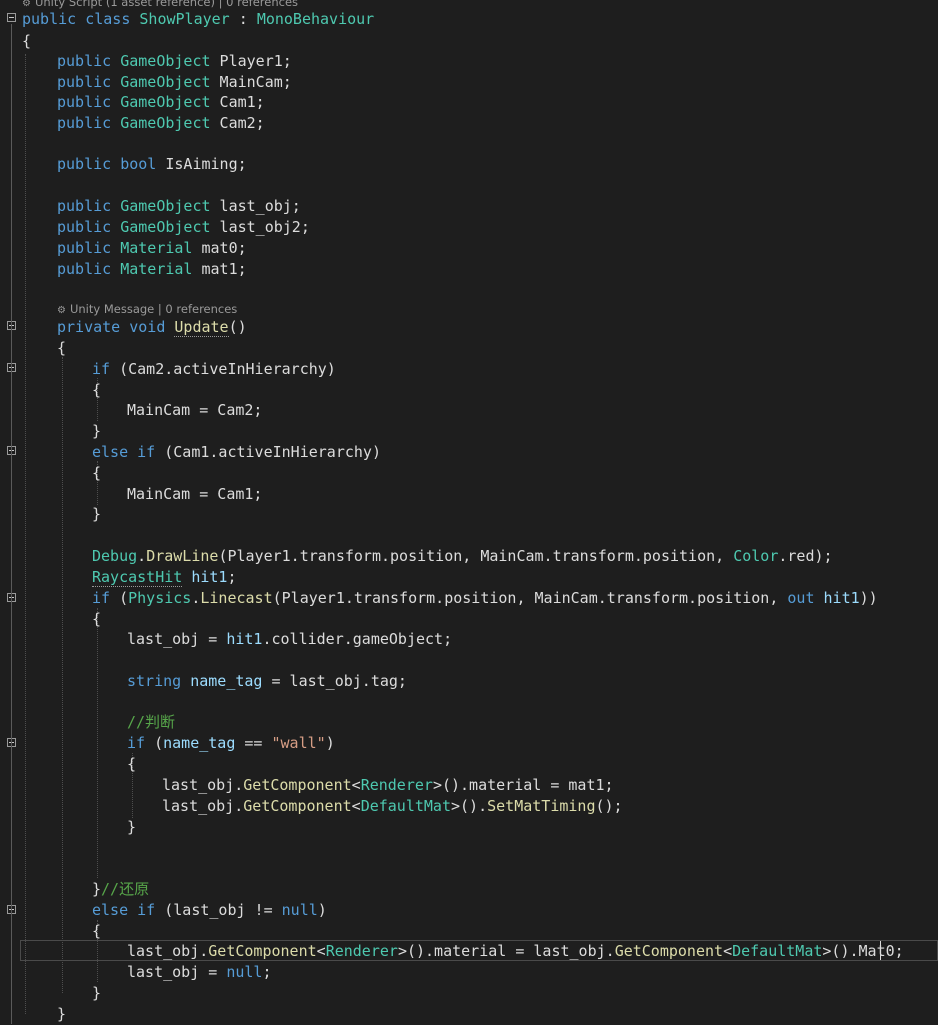  What do you see at coordinates (315, 18) in the screenshot?
I see `code-token: MonoBehaviour` at bounding box center [315, 18].